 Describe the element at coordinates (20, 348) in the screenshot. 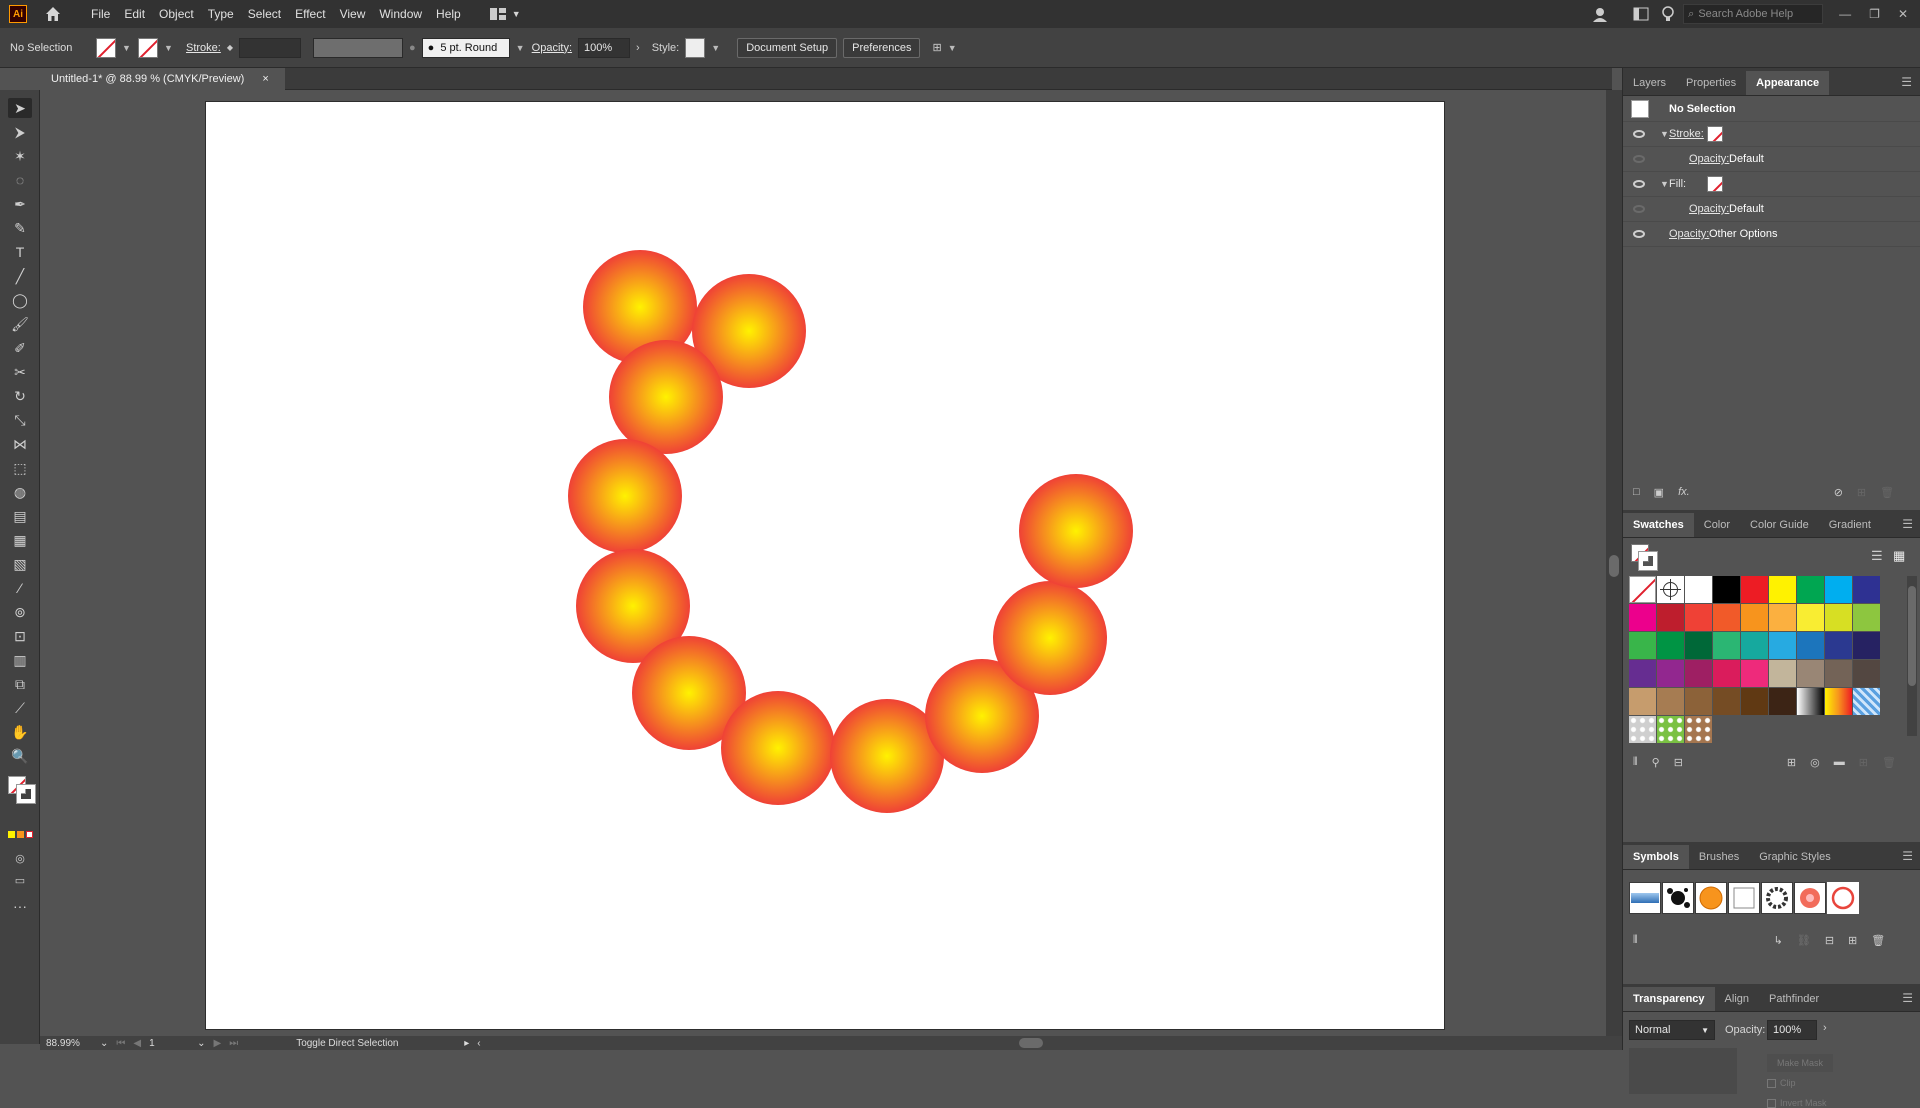

I see `shaper-tool-icon: ✐` at that location.